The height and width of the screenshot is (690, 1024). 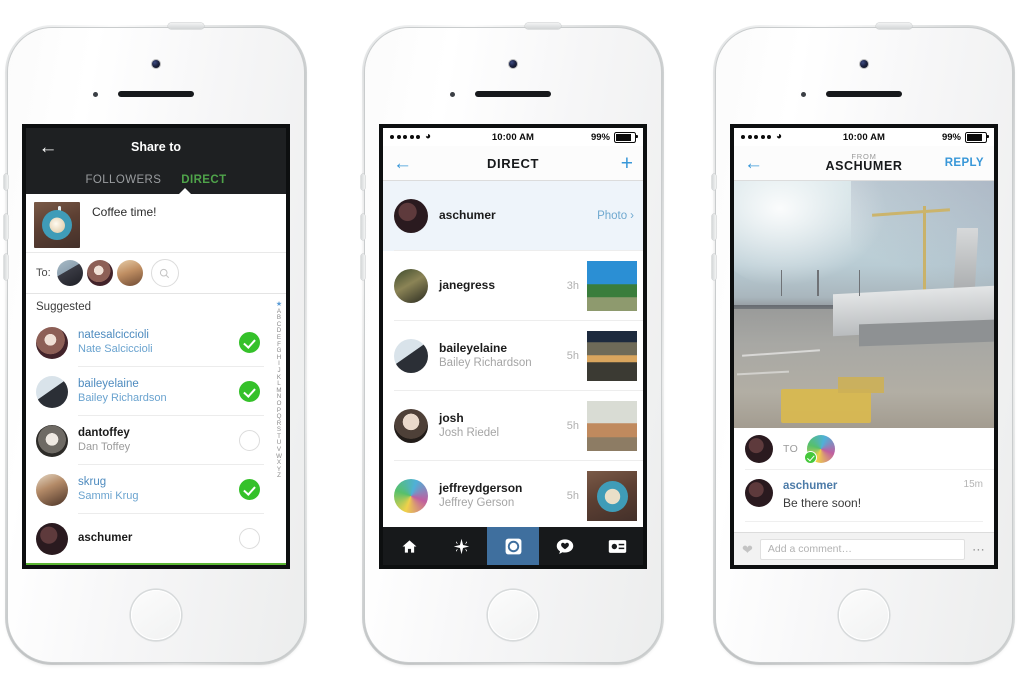 I want to click on tab-activity, so click(x=565, y=546).